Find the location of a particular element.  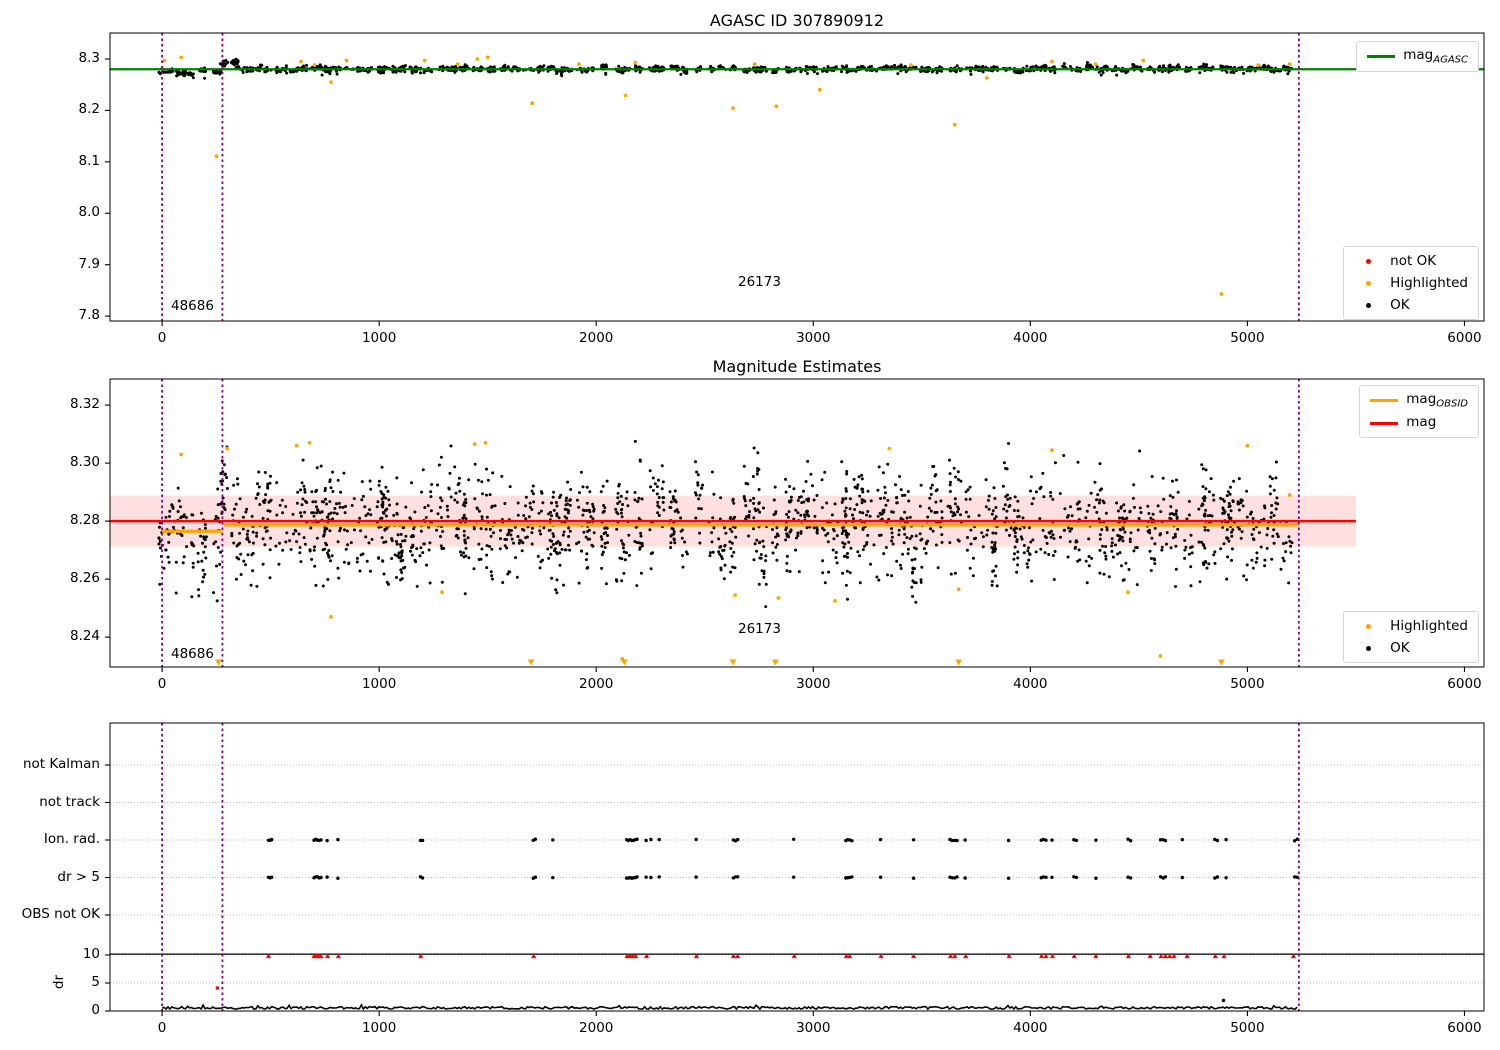

category-label-dr-5: dr > 5 is located at coordinates (78, 876).